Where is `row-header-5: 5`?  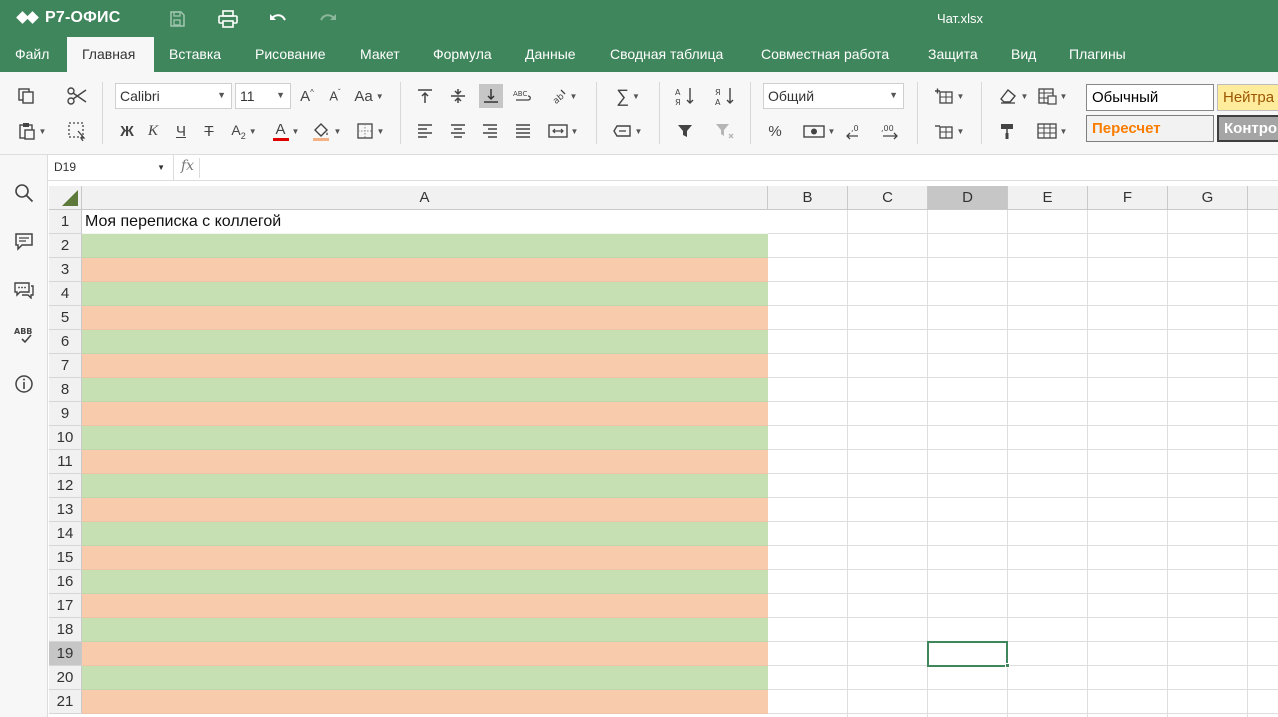 row-header-5: 5 is located at coordinates (65, 318).